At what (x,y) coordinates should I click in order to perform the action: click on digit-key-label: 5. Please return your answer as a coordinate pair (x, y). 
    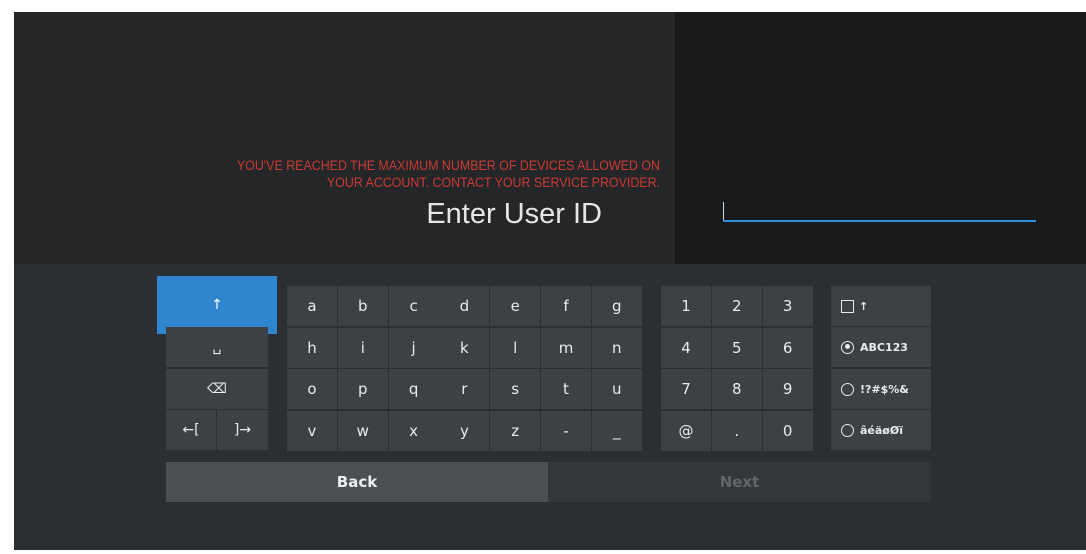
    Looking at the image, I should click on (737, 347).